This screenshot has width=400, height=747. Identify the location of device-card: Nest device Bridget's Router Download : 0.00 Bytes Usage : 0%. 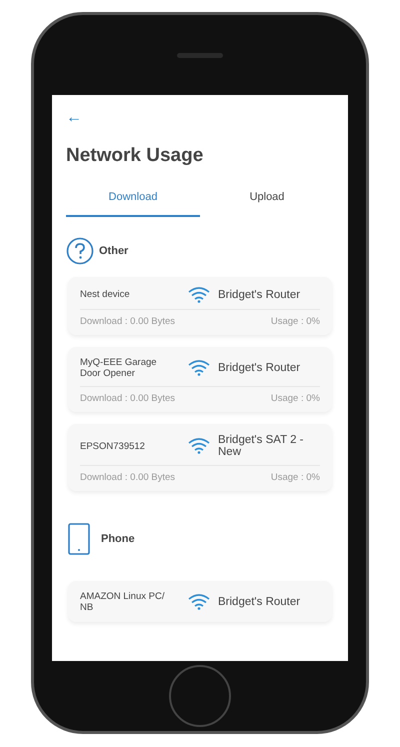
(200, 306).